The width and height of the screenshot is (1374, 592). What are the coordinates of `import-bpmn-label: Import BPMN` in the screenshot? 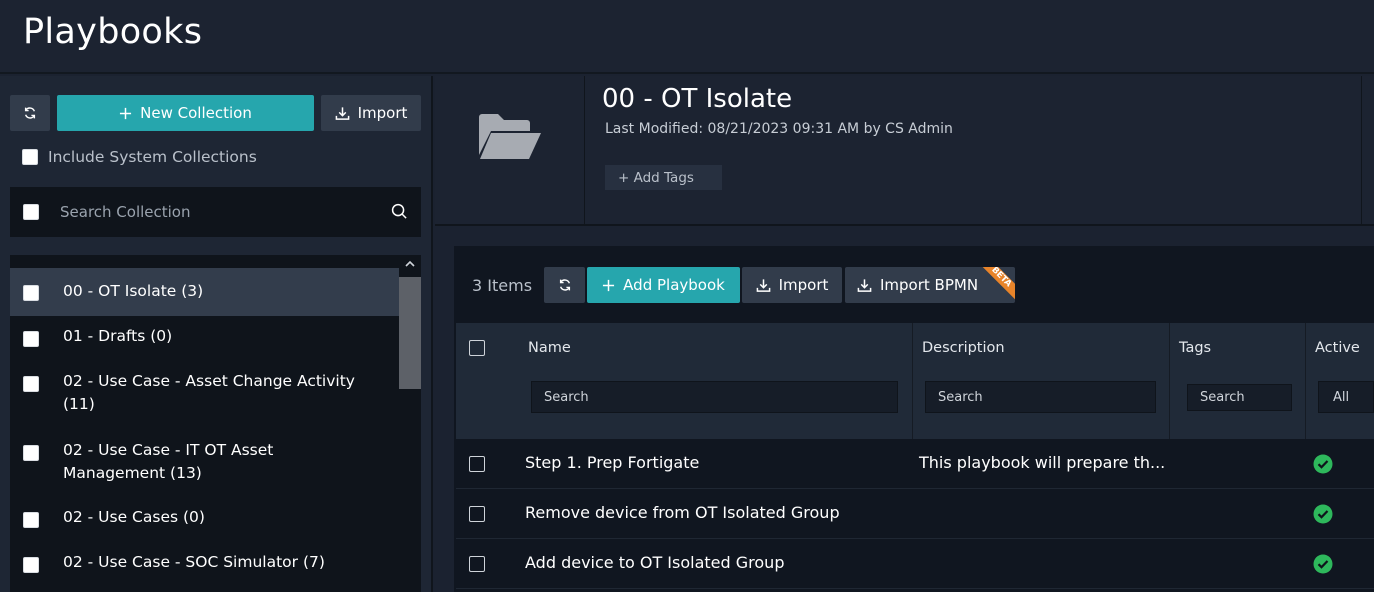 It's located at (929, 285).